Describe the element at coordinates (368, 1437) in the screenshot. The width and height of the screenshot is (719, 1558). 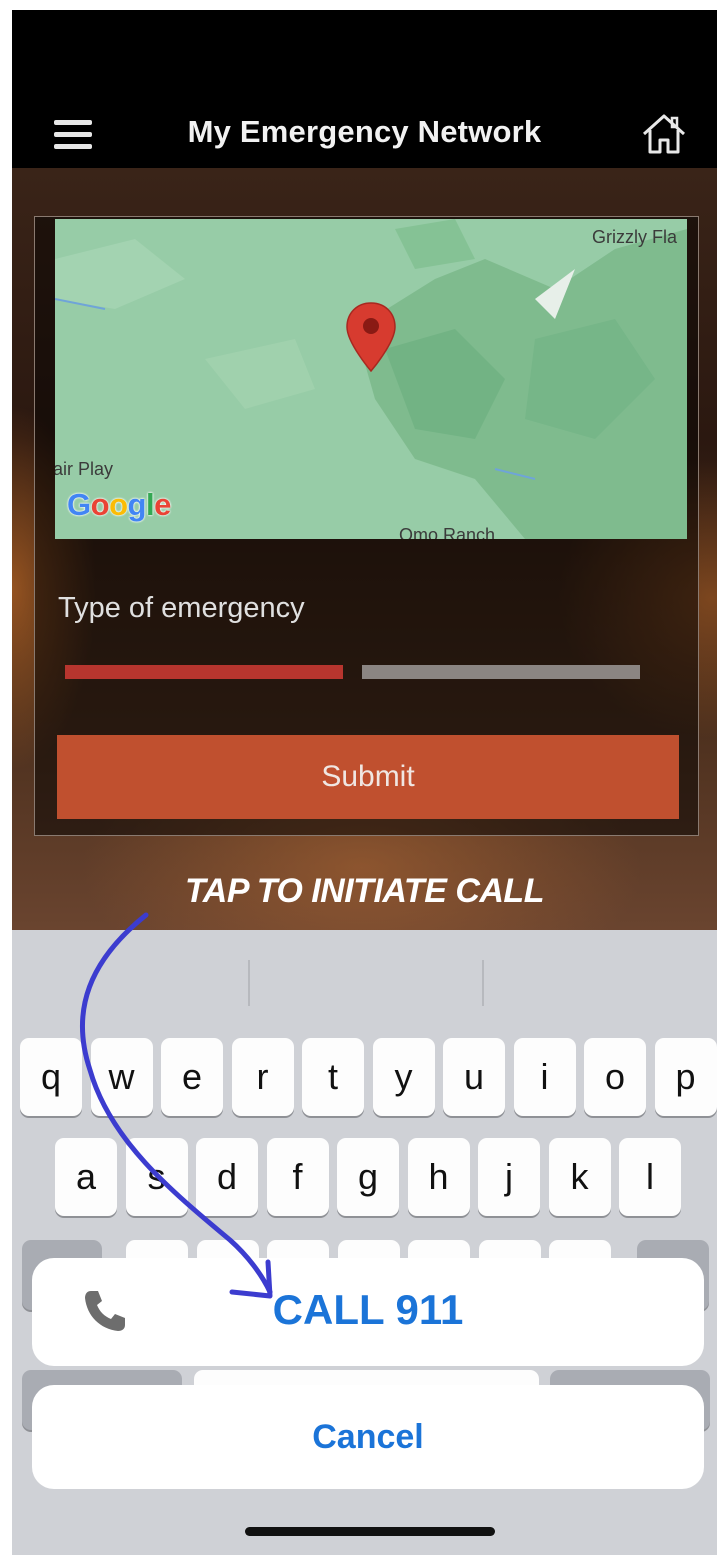
I see `cancel-button: Cancel` at that location.